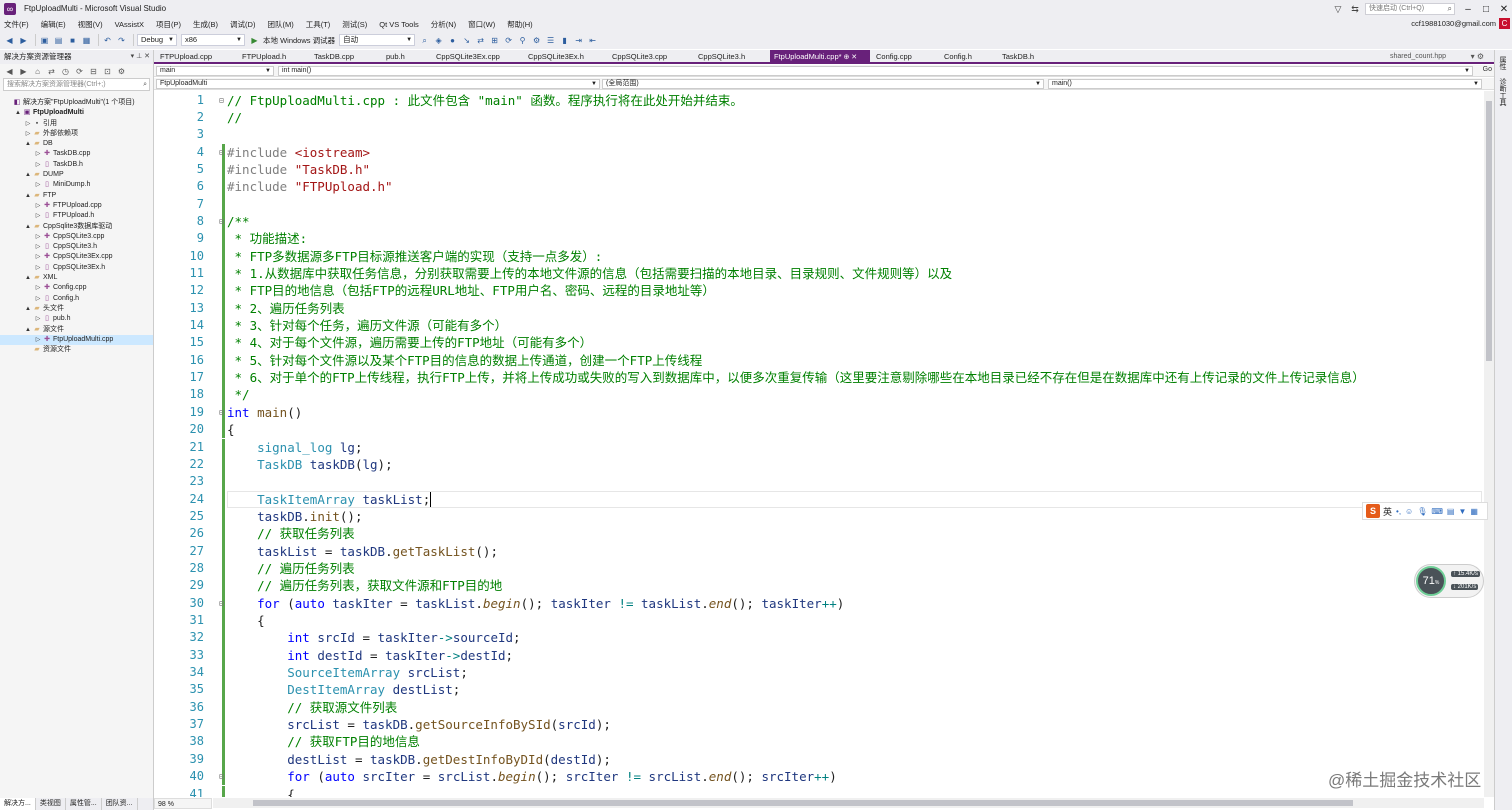 This screenshot has width=1512, height=810. What do you see at coordinates (803, 803) in the screenshot?
I see `horizontal-scrollbar-thumb` at bounding box center [803, 803].